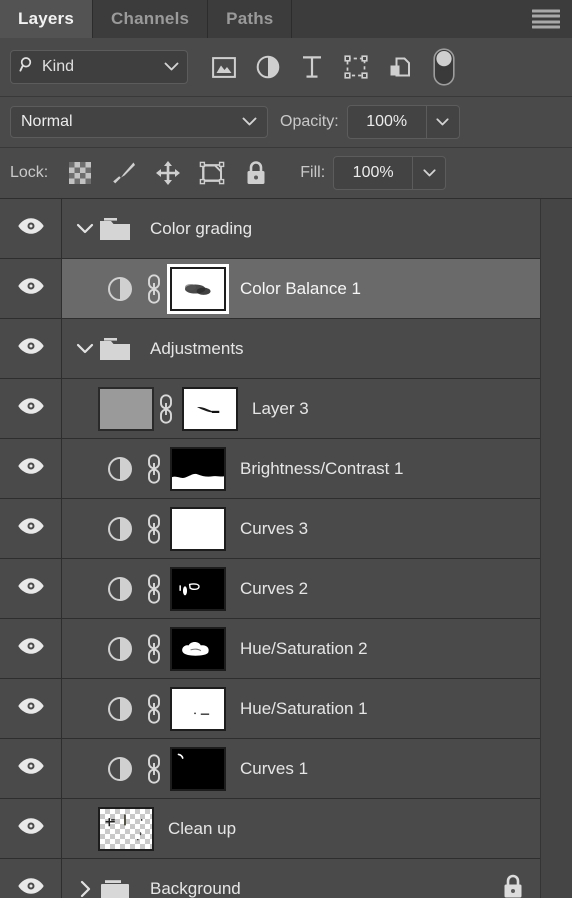 This screenshot has height=898, width=572. I want to click on layer-name: Hue/Saturation 2, so click(304, 649).